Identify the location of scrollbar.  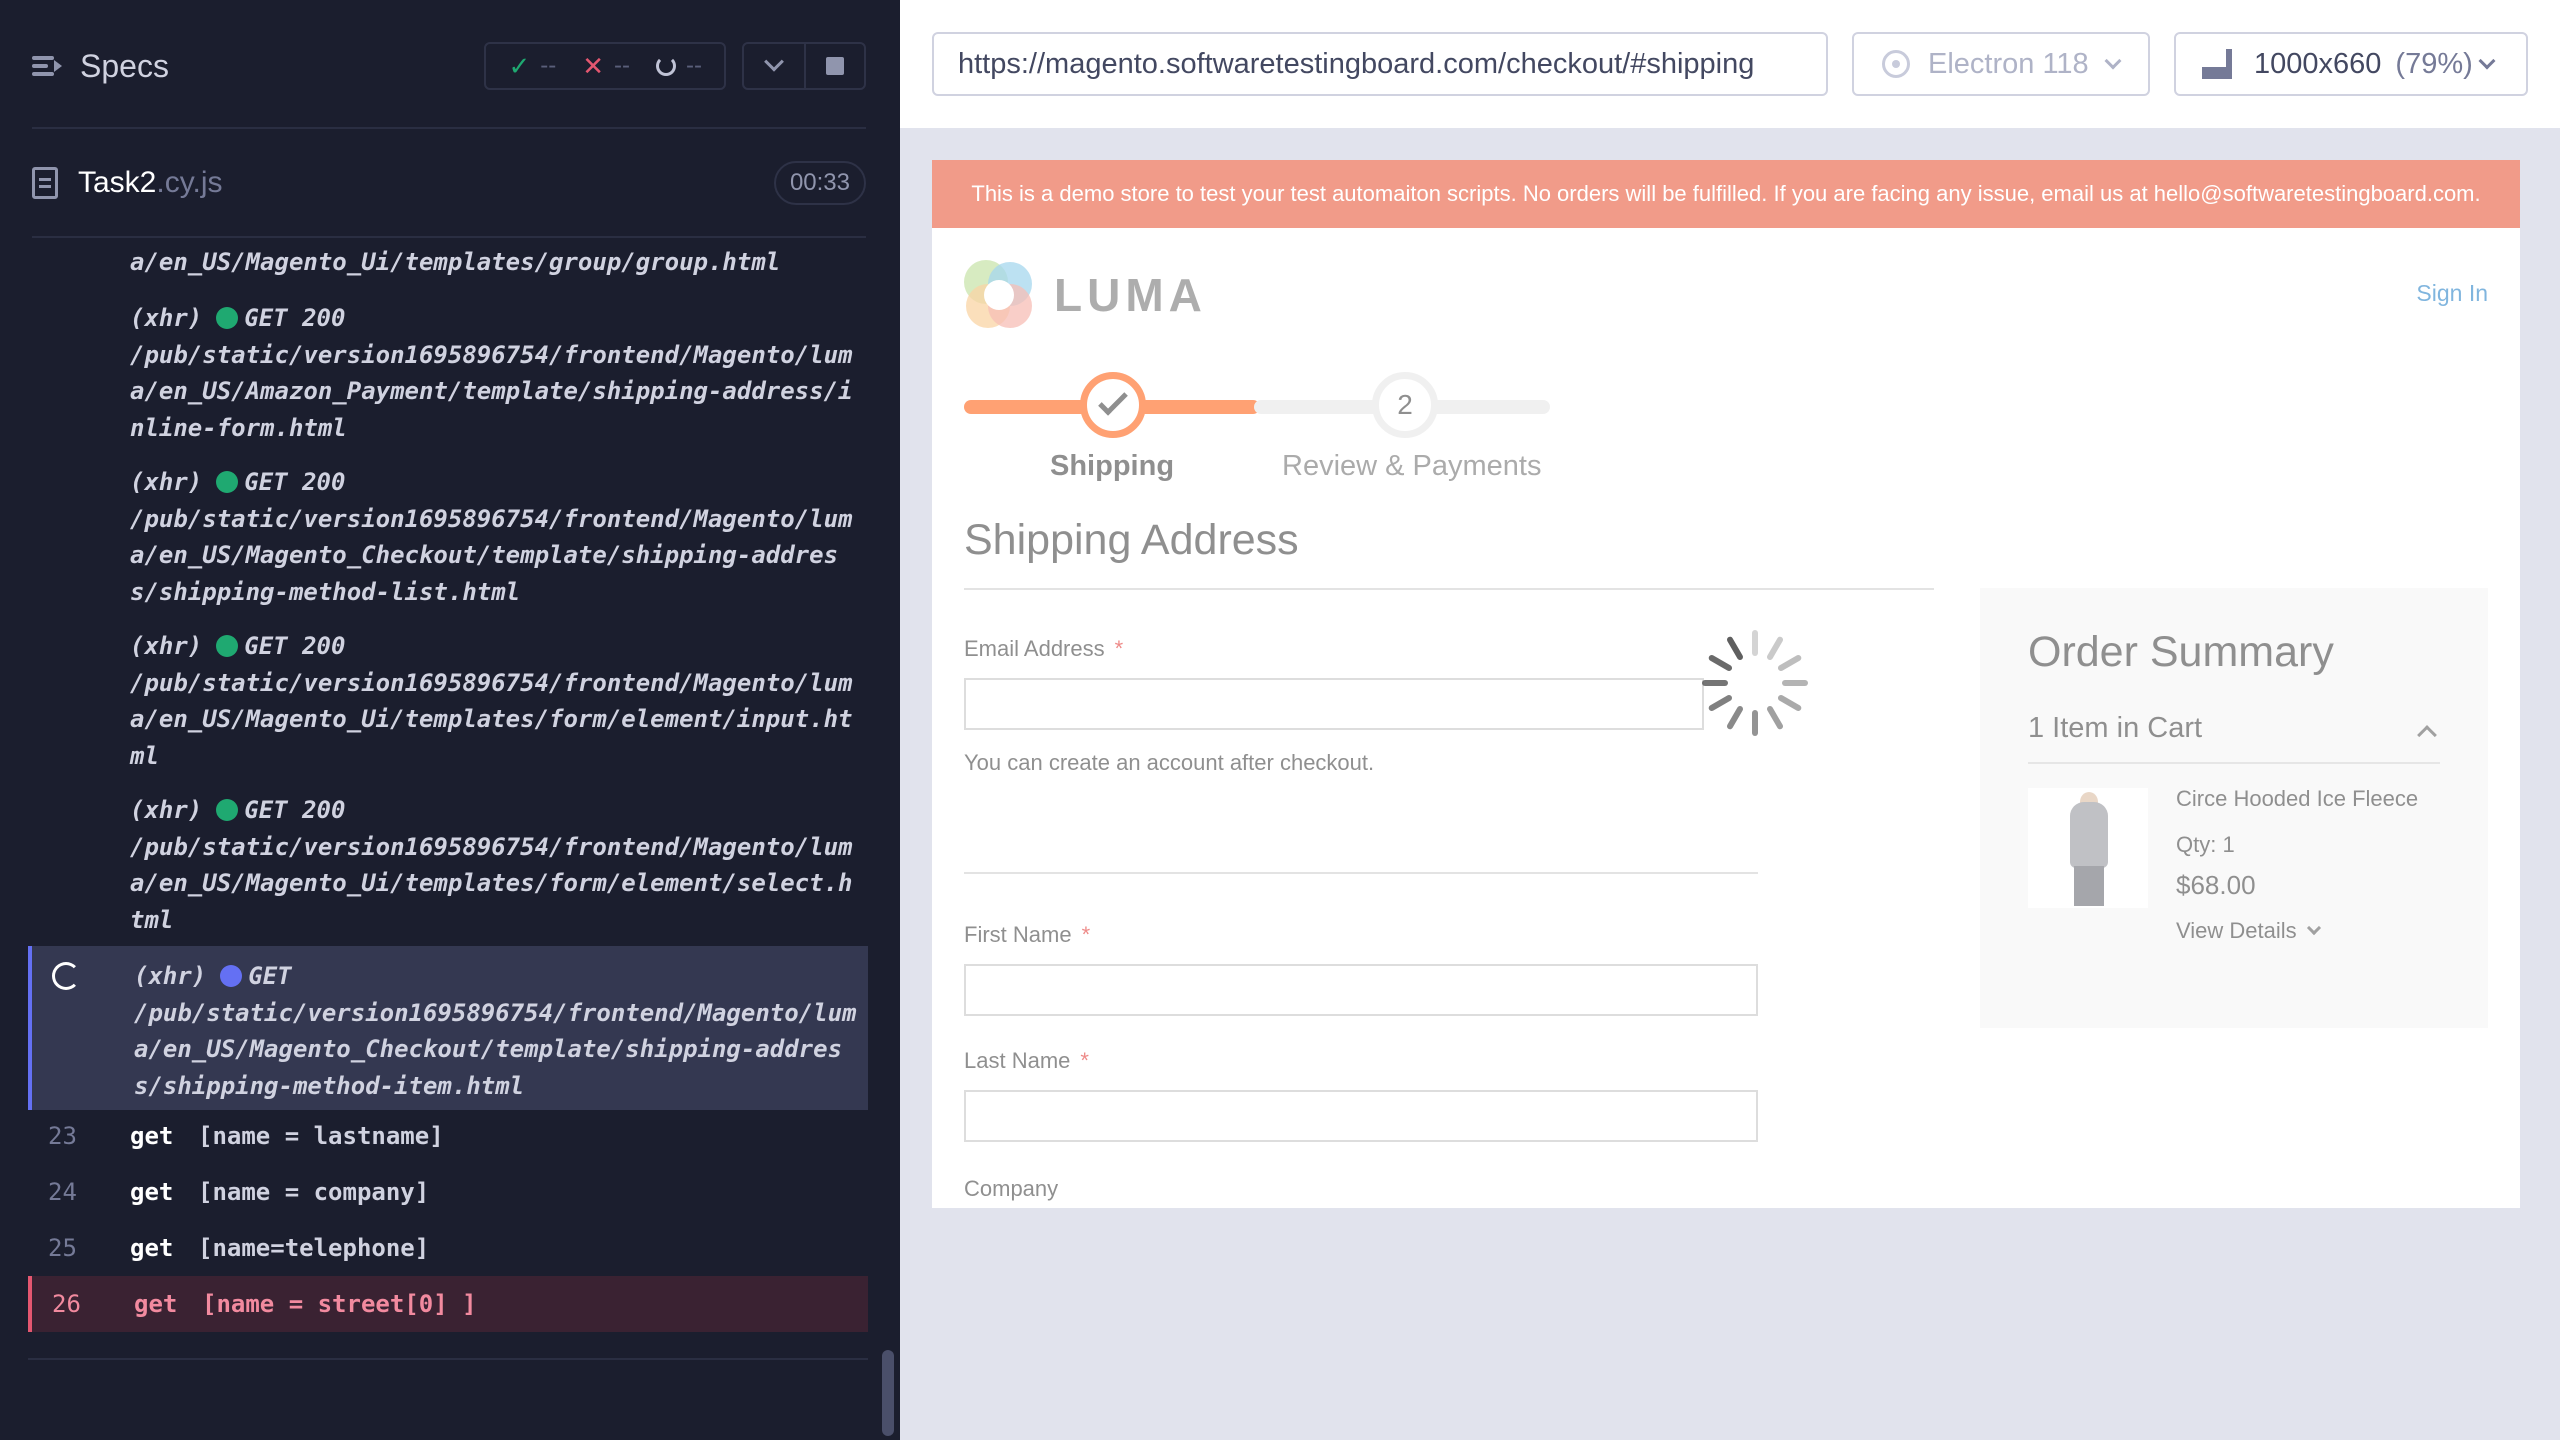
(888, 1393).